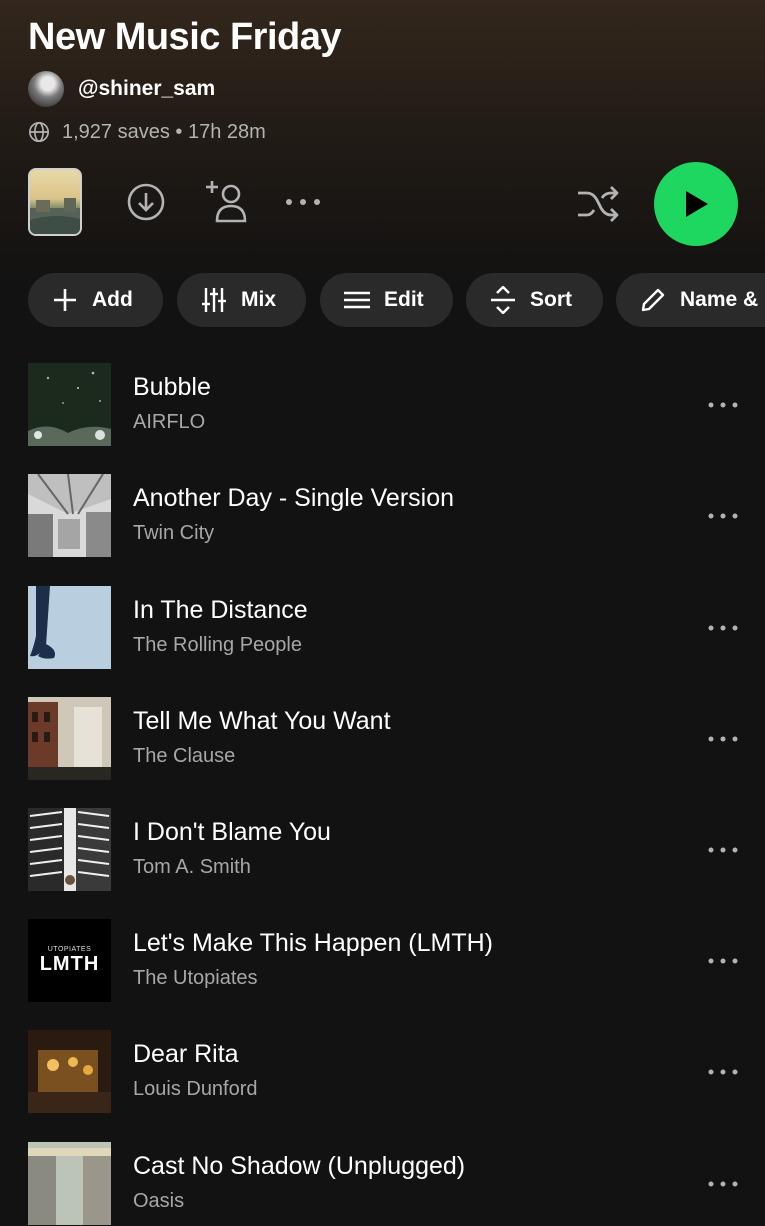 The image size is (765, 1226). I want to click on playlist-meta: 1,927 saves • 17h 28m, so click(147, 132).